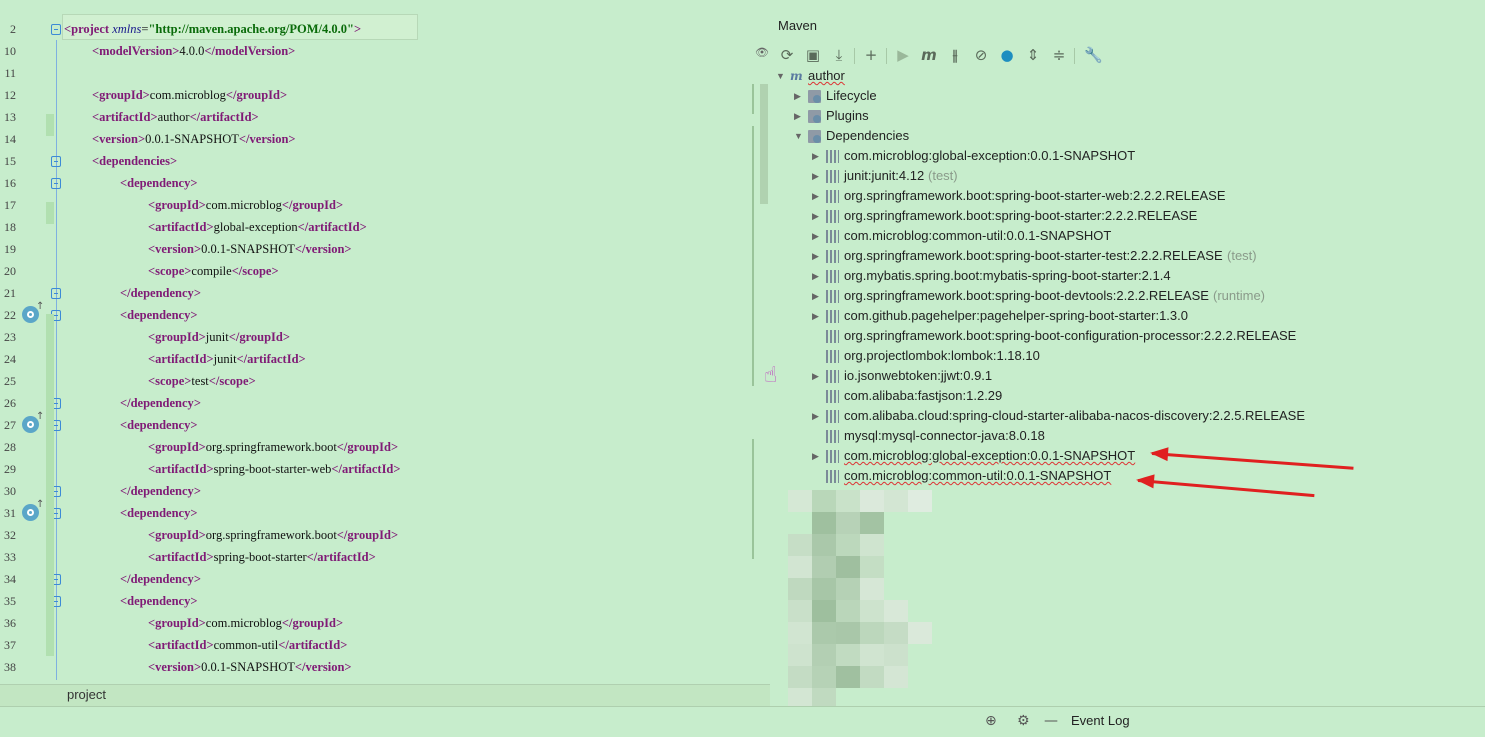 The height and width of the screenshot is (737, 1485). Describe the element at coordinates (459, 337) in the screenshot. I see `code-line: <groupId>junit</groupId>` at that location.